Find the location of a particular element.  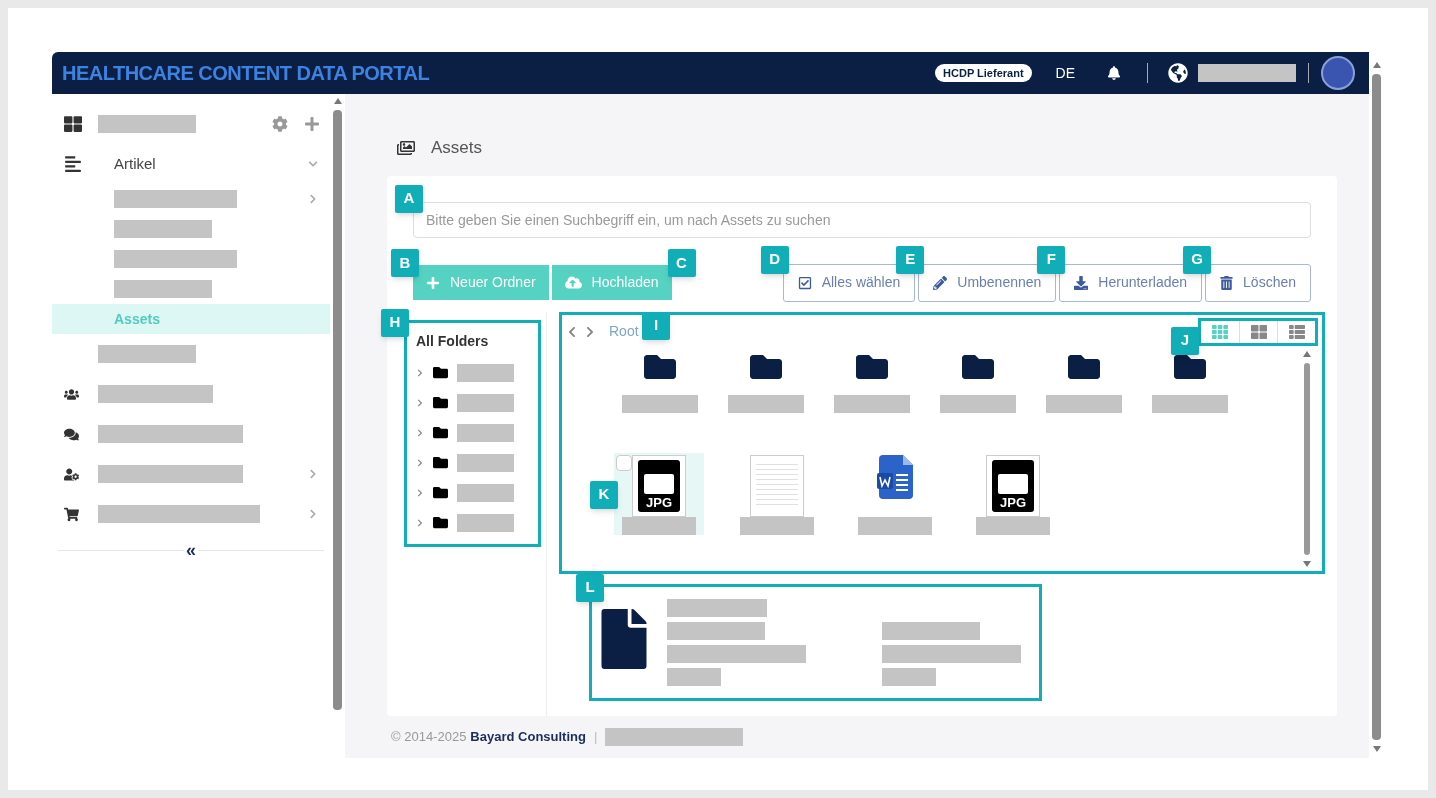

toolbar-button: Herunterladen is located at coordinates (1131, 282).